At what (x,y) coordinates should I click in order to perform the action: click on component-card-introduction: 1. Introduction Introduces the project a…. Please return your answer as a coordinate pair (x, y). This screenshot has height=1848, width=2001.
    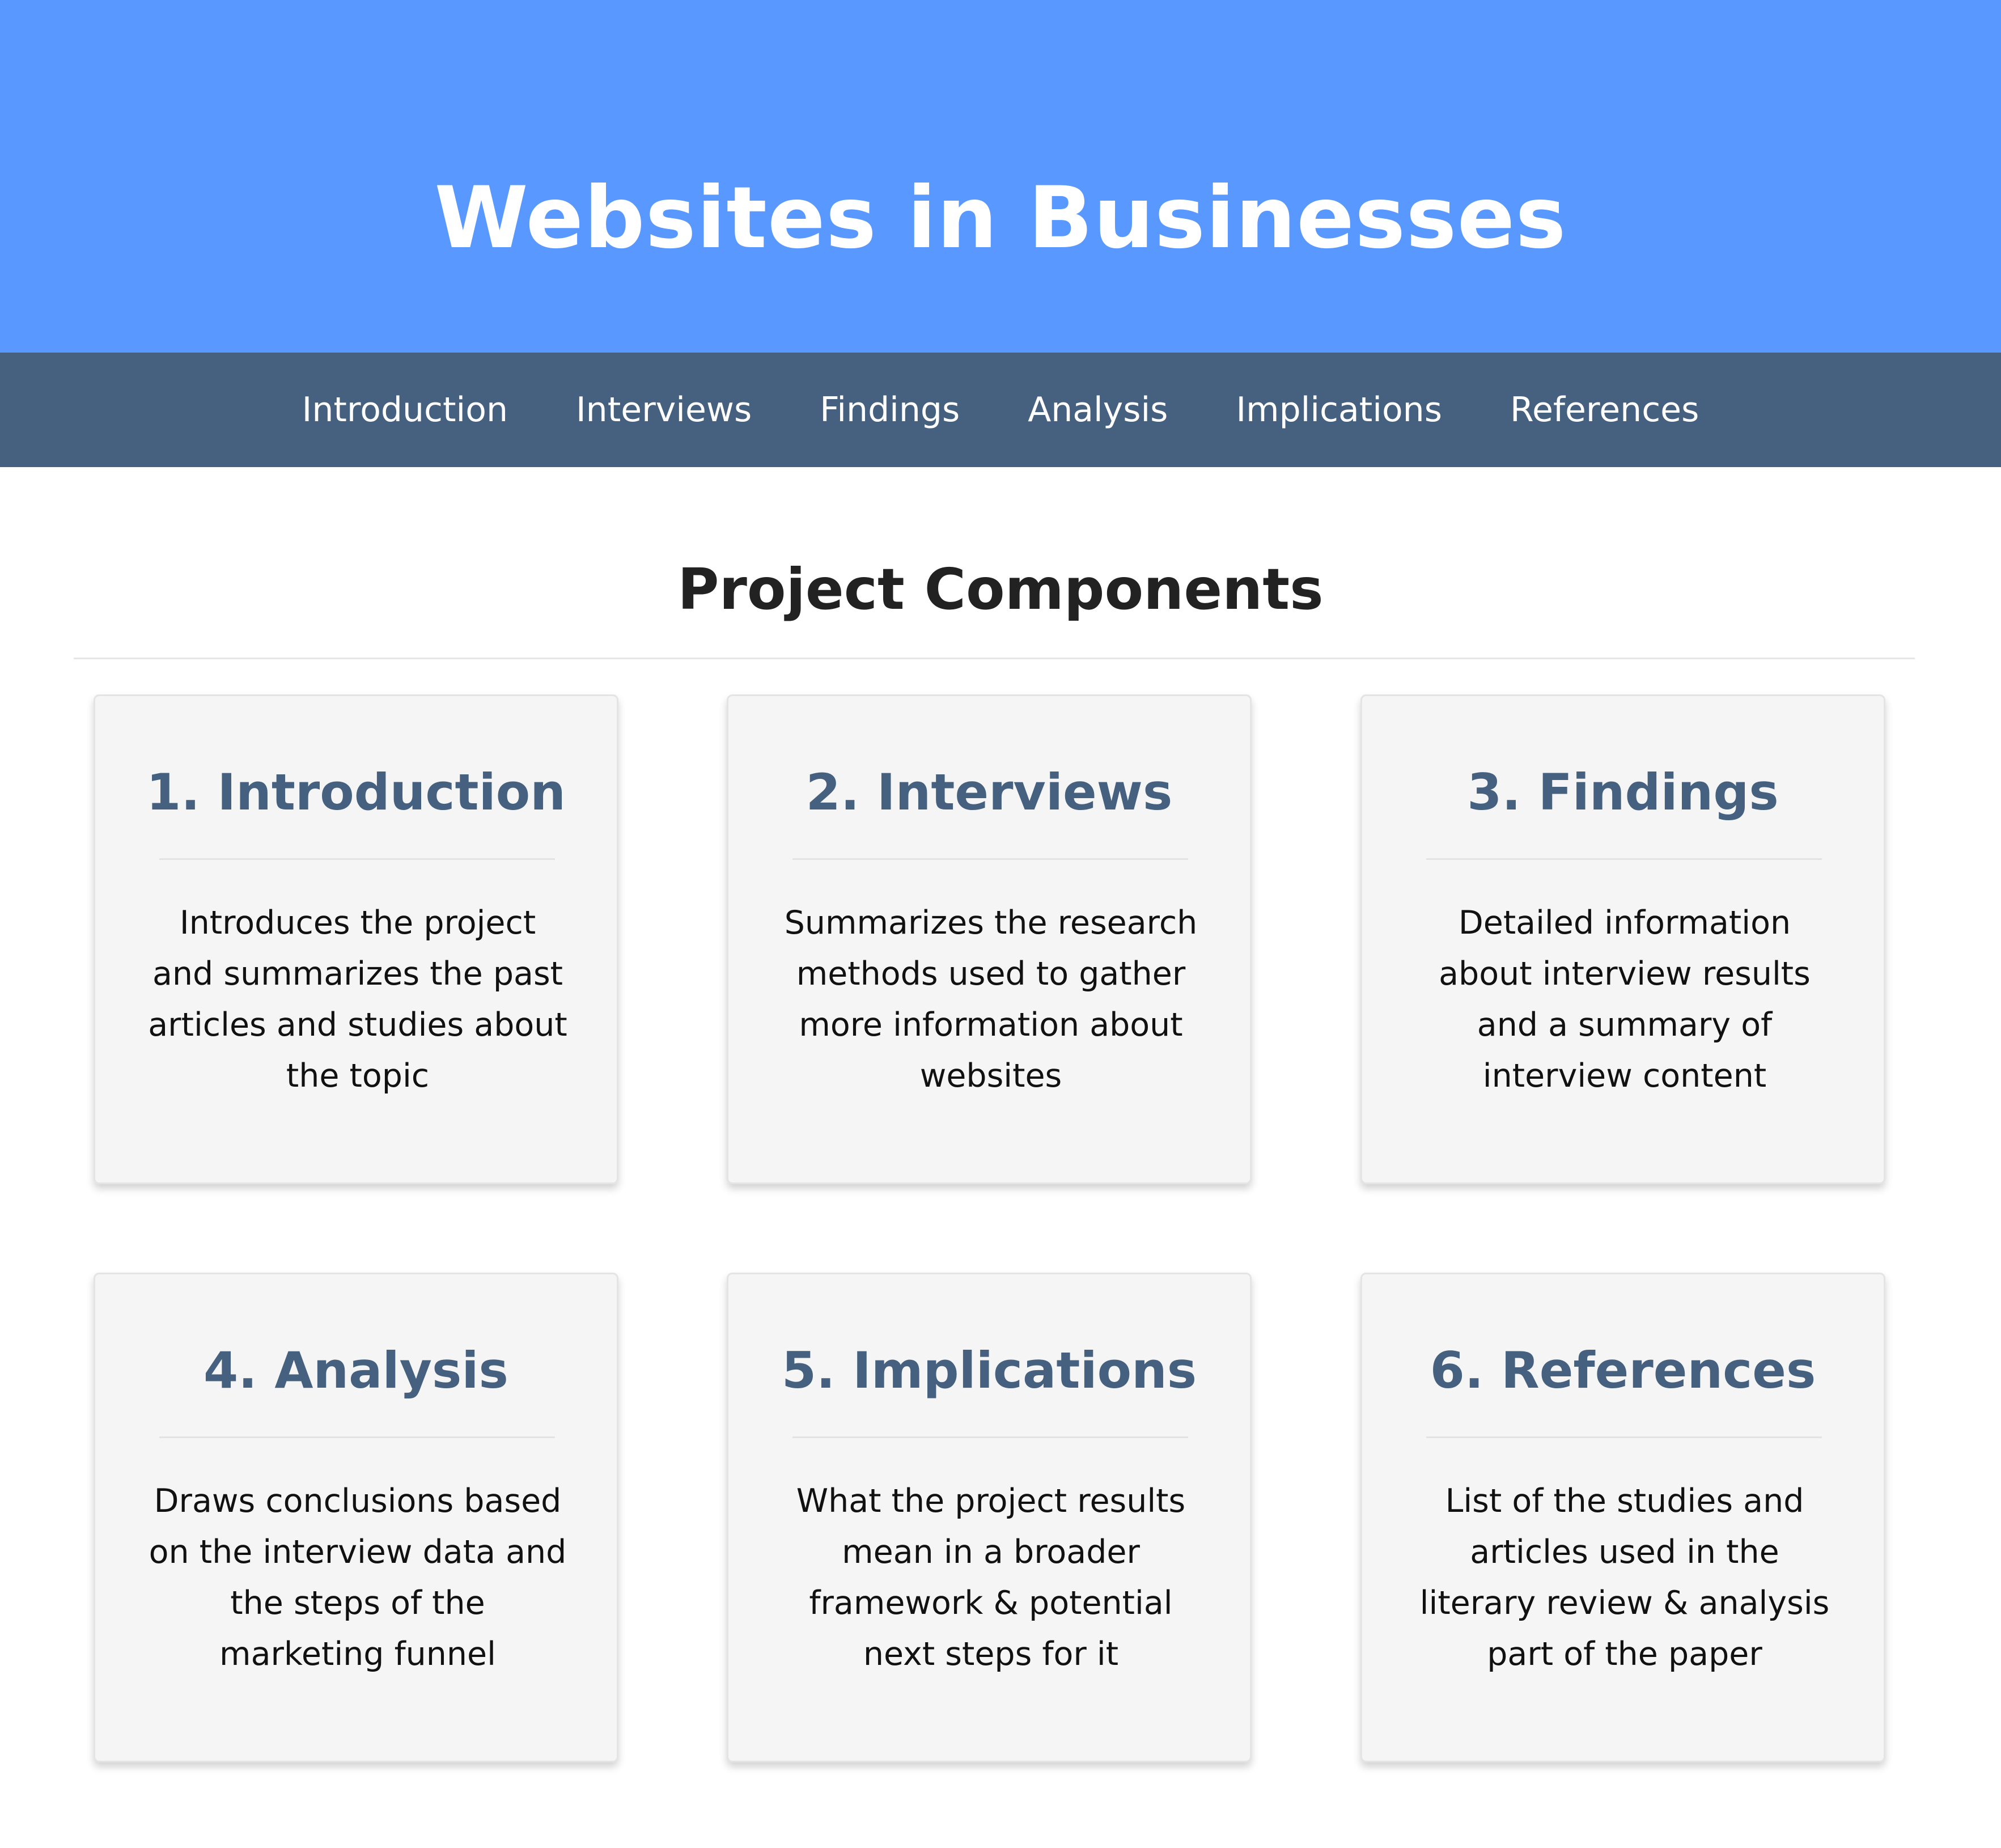
    Looking at the image, I should click on (356, 939).